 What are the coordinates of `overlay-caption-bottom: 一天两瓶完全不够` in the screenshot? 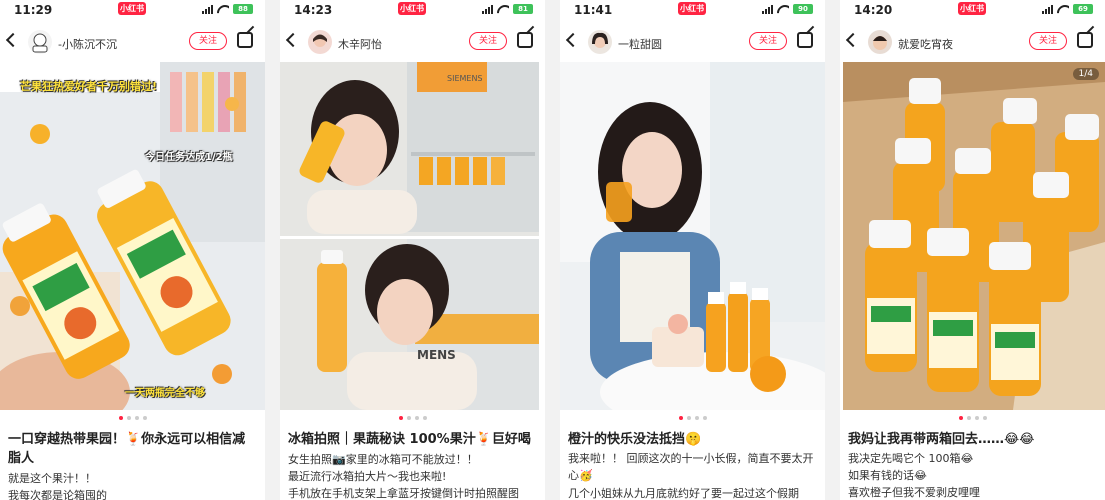 It's located at (165, 393).